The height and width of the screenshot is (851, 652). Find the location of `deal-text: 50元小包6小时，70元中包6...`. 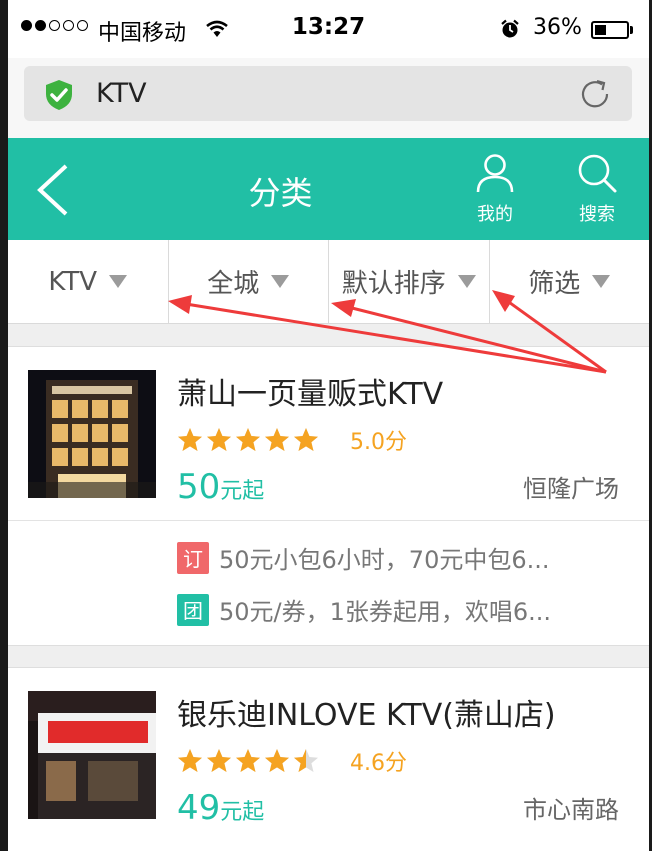

deal-text: 50元小包6小时，70元中包6... is located at coordinates (384, 560).